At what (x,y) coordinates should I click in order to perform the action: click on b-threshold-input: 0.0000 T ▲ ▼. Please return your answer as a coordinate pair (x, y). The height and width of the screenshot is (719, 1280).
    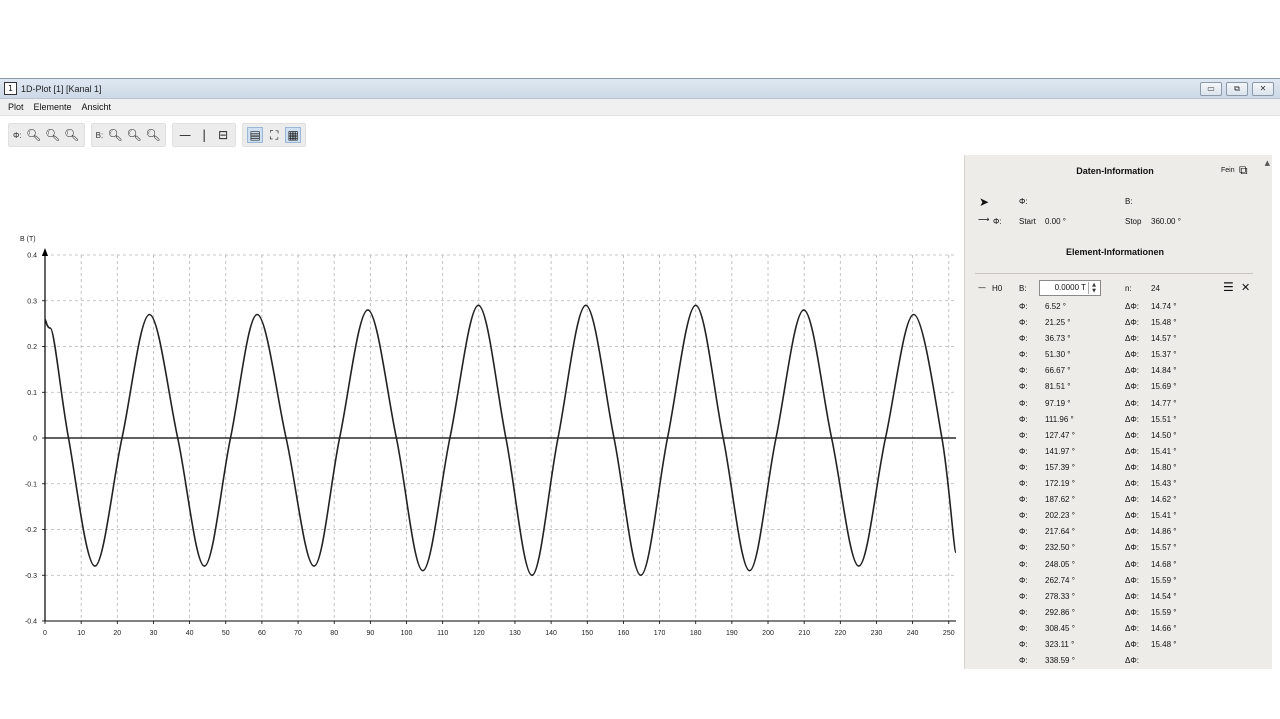
    Looking at the image, I should click on (1070, 288).